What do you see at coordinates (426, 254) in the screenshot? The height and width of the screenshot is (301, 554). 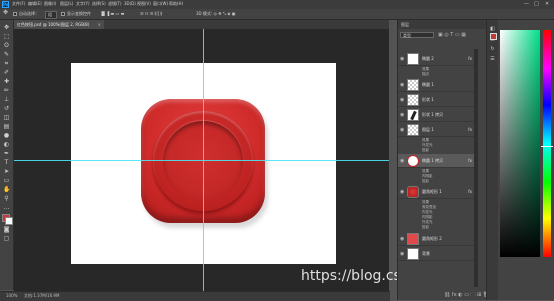 I see `layer-name: 背景` at bounding box center [426, 254].